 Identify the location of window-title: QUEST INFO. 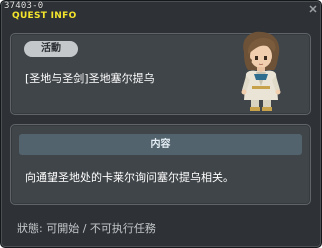
(44, 16).